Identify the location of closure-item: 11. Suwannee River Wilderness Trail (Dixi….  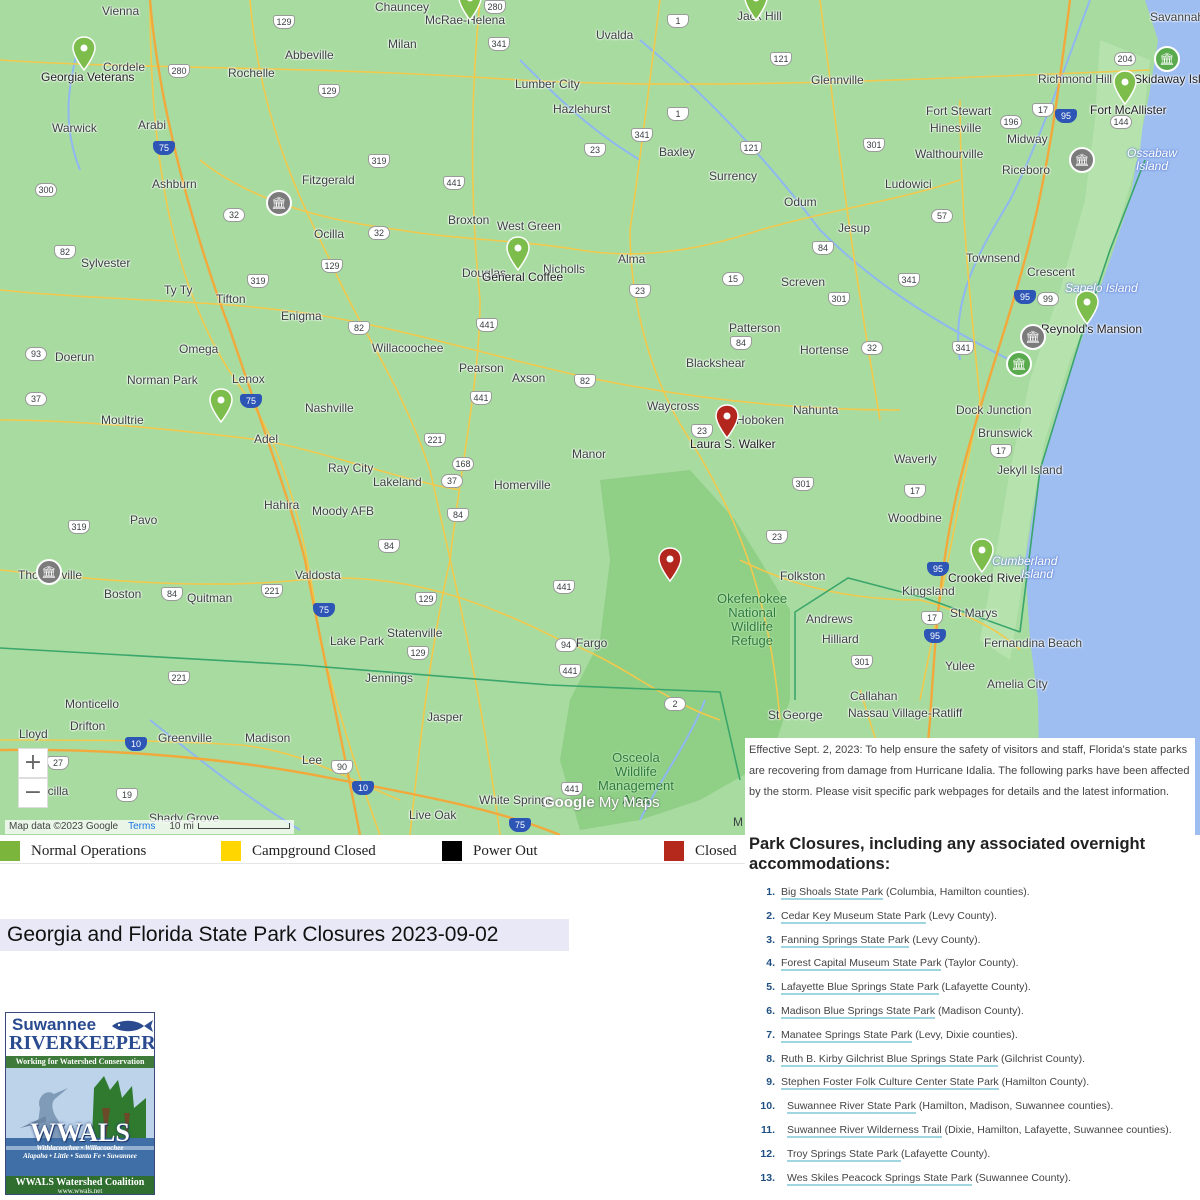
(970, 1135).